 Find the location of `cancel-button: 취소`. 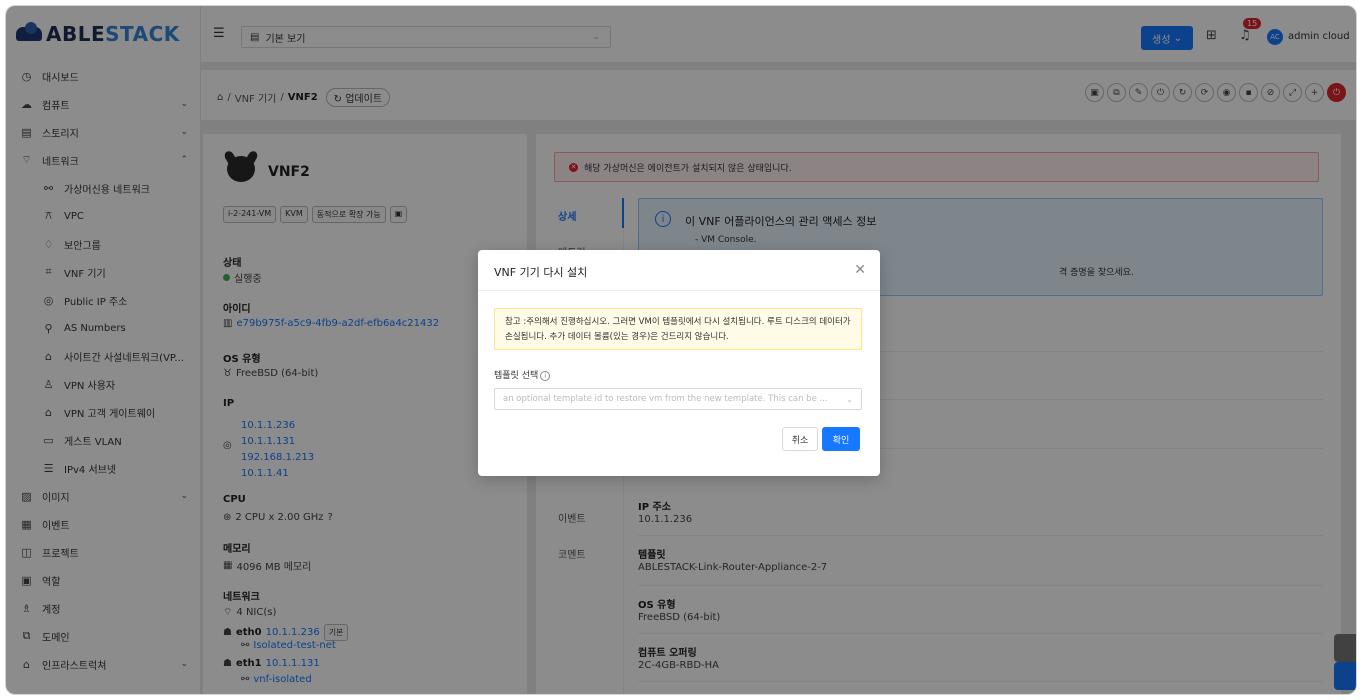

cancel-button: 취소 is located at coordinates (800, 439).